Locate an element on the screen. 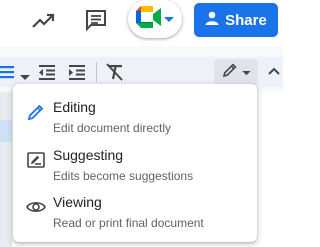  mode-switcher-button is located at coordinates (236, 72).